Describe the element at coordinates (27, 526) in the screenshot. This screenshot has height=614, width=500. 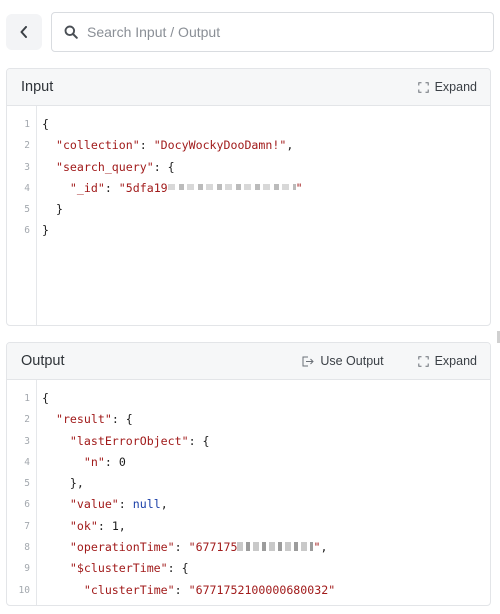
I see `line-number: 7` at that location.